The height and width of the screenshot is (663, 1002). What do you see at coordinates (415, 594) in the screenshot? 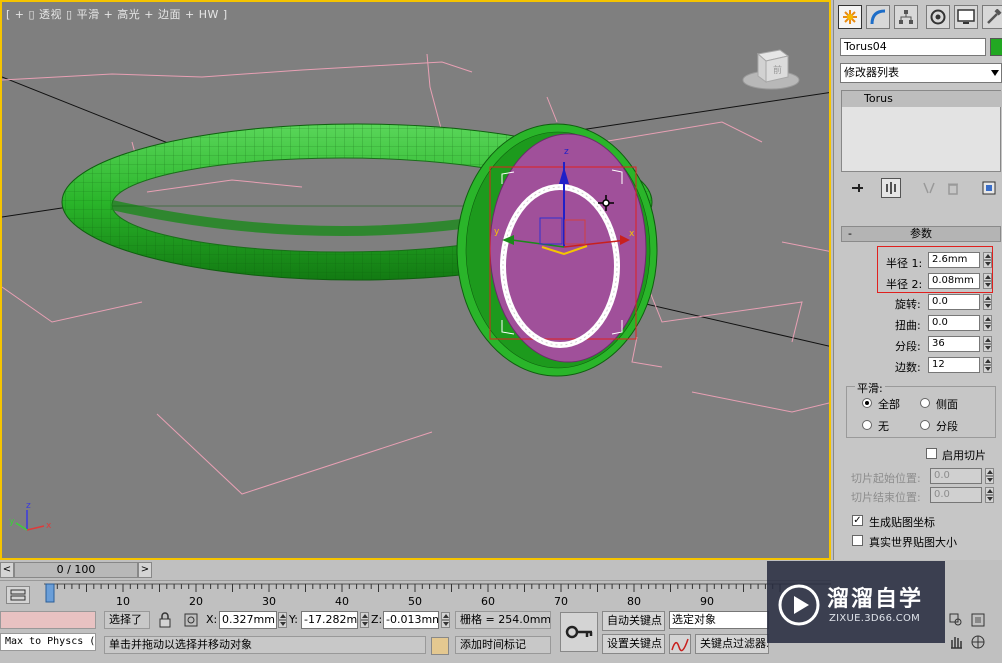
I see `track-bar: 10 20 30 40 50 60 70 80 90` at bounding box center [415, 594].